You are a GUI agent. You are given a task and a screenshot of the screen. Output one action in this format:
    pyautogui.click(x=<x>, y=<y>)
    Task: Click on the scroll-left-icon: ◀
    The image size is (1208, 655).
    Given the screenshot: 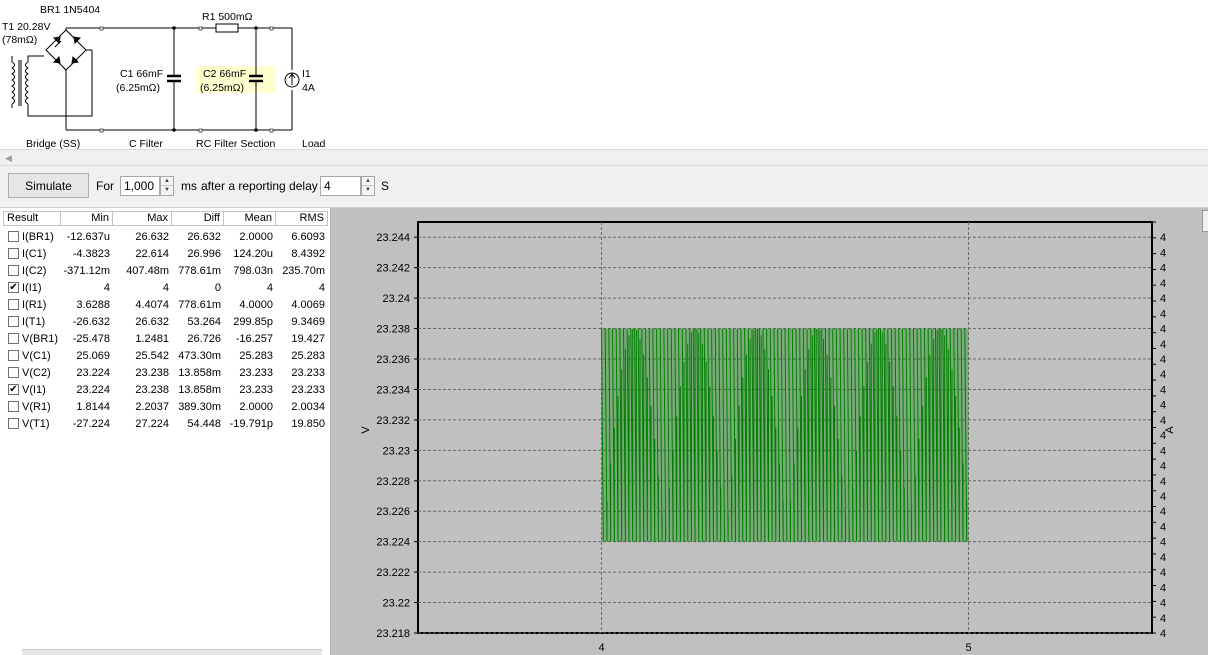 What is the action you would take?
    pyautogui.click(x=8, y=158)
    